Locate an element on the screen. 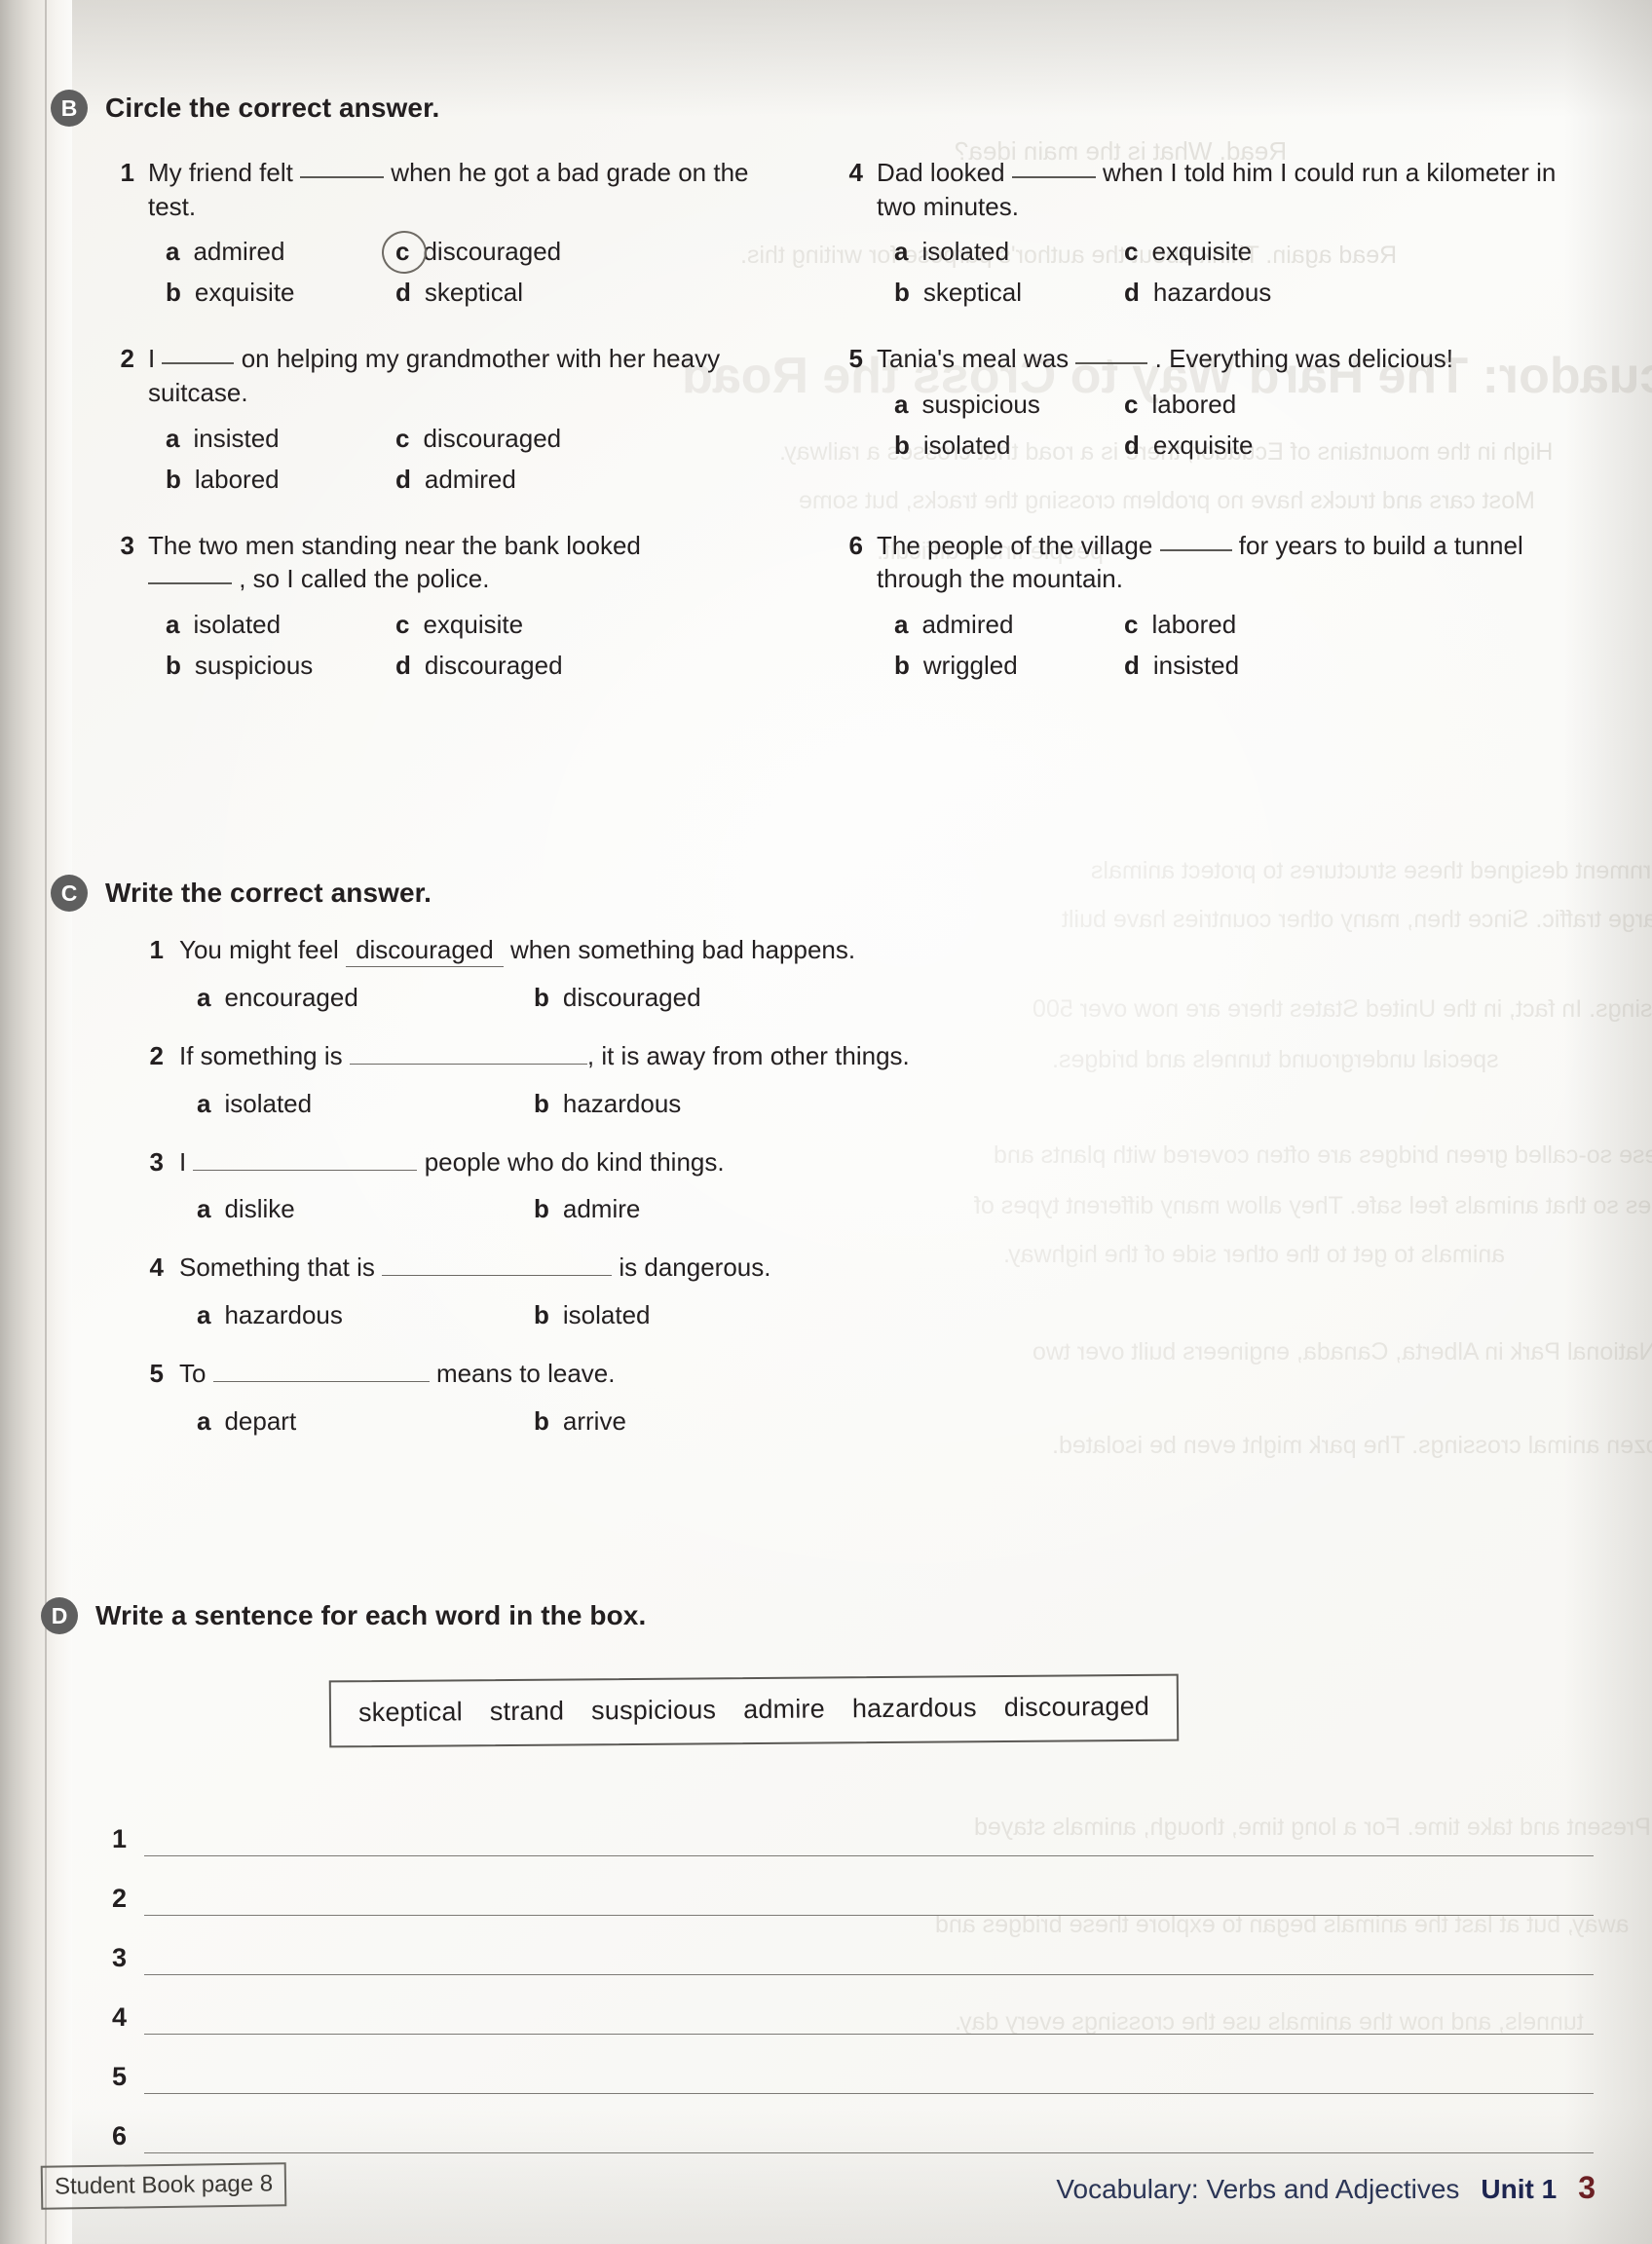 The image size is (1652, 2244). filled-answer: discouraged is located at coordinates (425, 951).